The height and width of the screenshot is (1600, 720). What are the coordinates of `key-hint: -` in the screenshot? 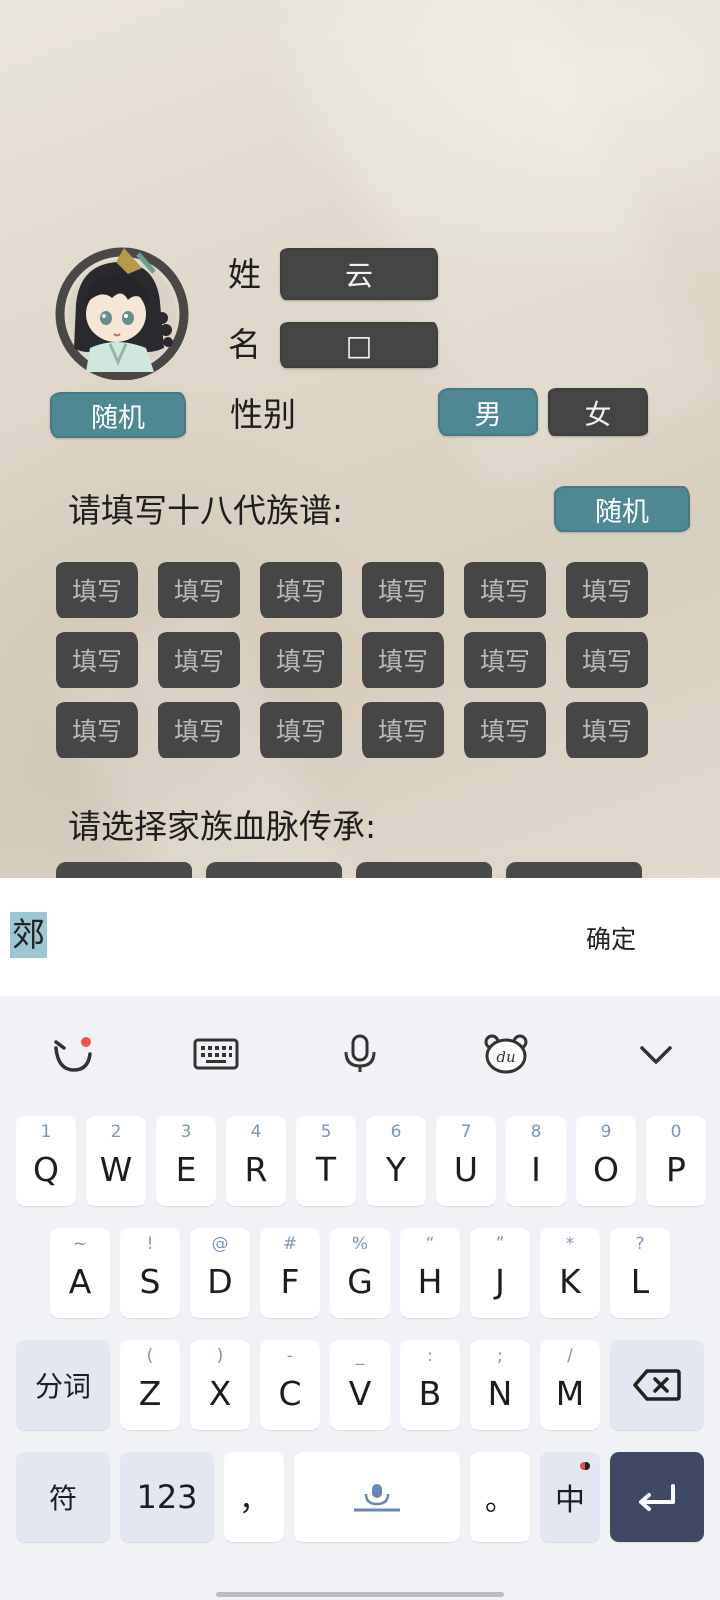 It's located at (290, 1356).